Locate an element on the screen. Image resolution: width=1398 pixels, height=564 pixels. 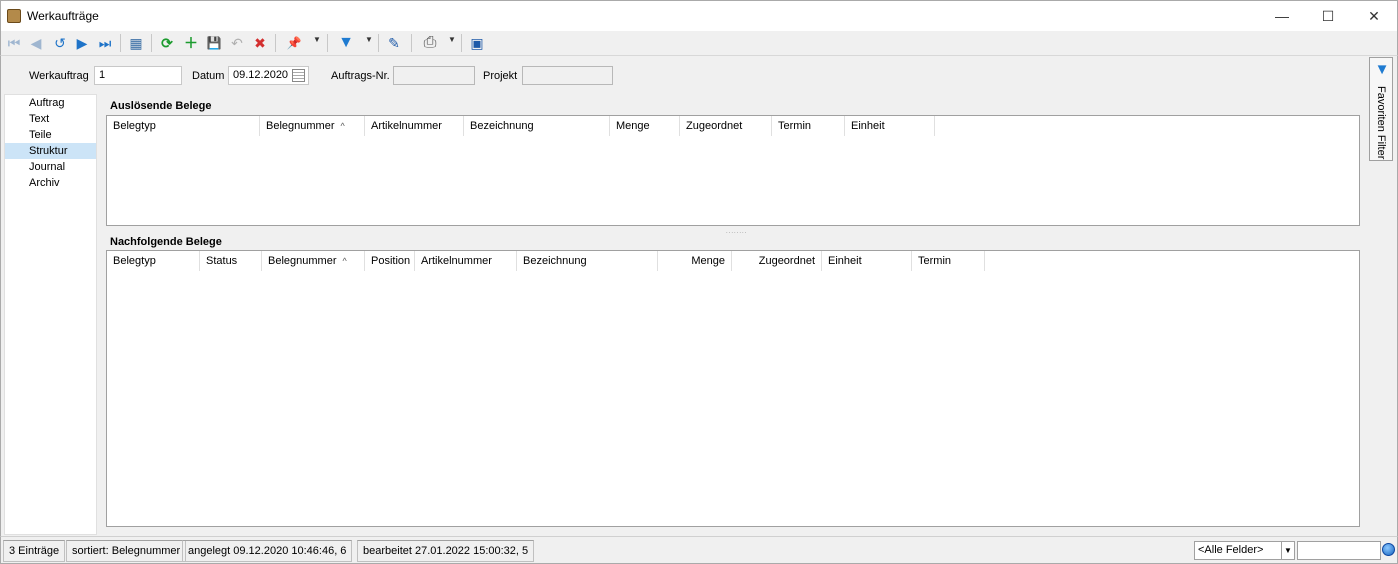
status-created: angelegt 09.12.2020 10:46:46, 6 is located at coordinates (267, 551).